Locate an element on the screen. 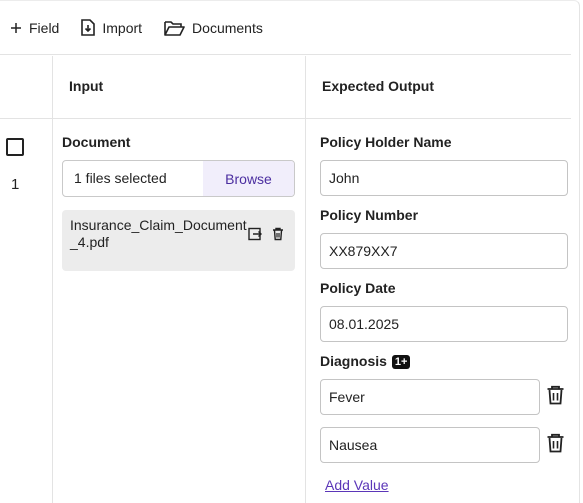 The width and height of the screenshot is (583, 503). add-field-button: Field is located at coordinates (34, 28).